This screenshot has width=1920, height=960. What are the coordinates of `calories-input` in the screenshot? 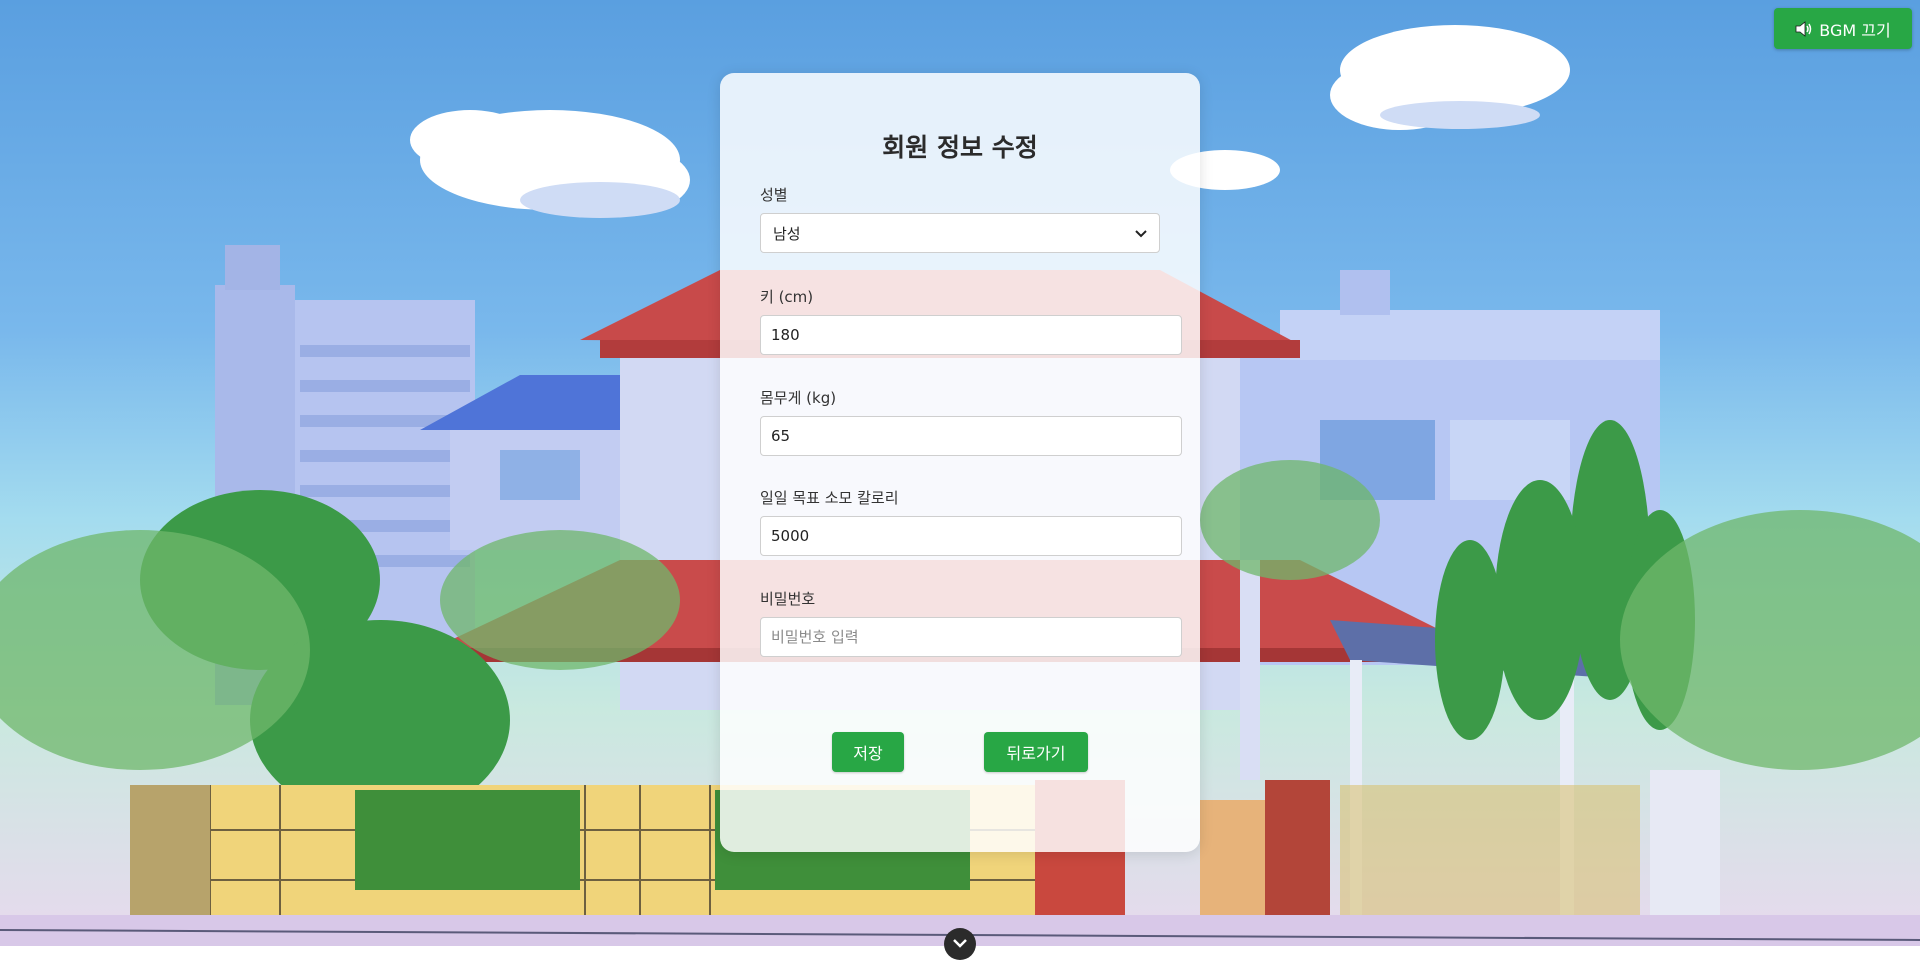 It's located at (971, 536).